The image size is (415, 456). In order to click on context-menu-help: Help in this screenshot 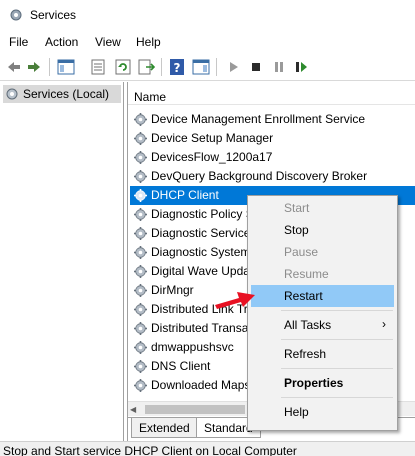, I will do `click(322, 412)`.